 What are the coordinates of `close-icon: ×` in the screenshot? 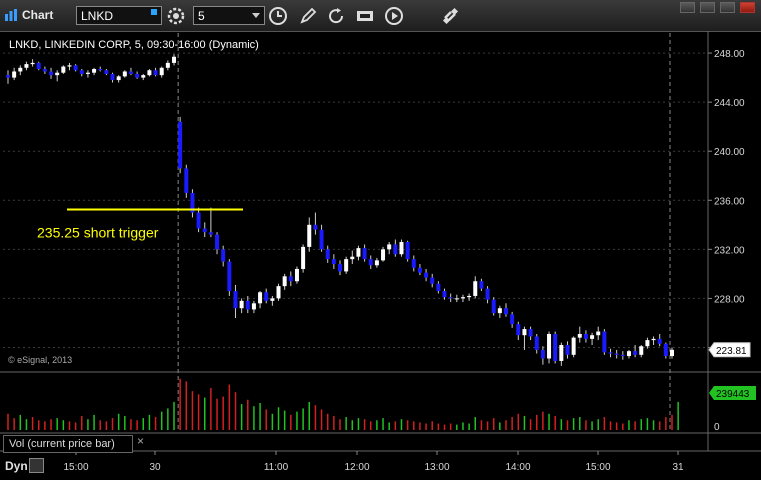 It's located at (140, 441).